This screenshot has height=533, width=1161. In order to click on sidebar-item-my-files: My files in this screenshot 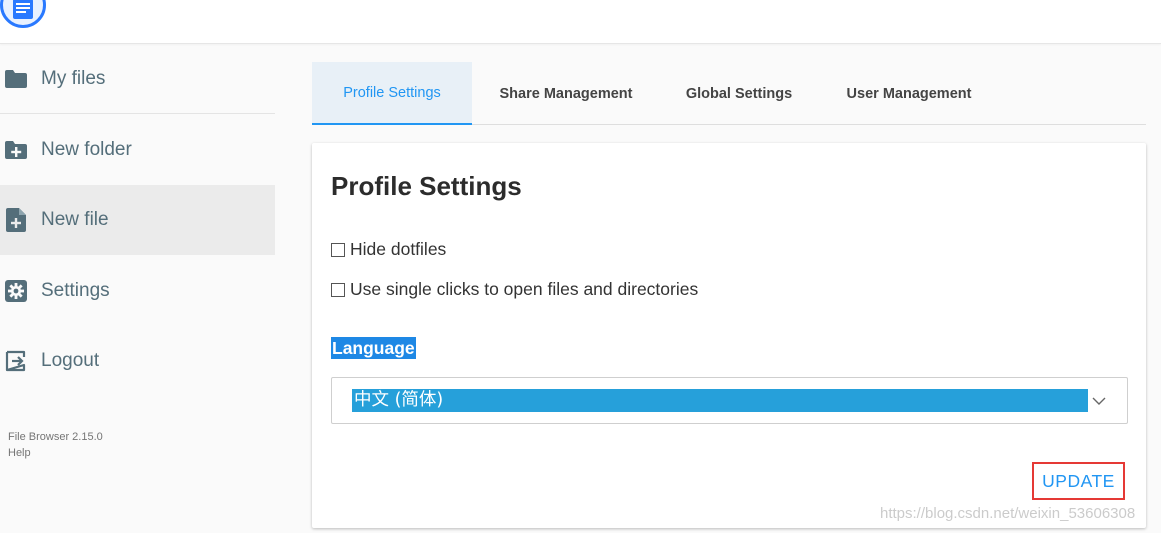, I will do `click(137, 79)`.